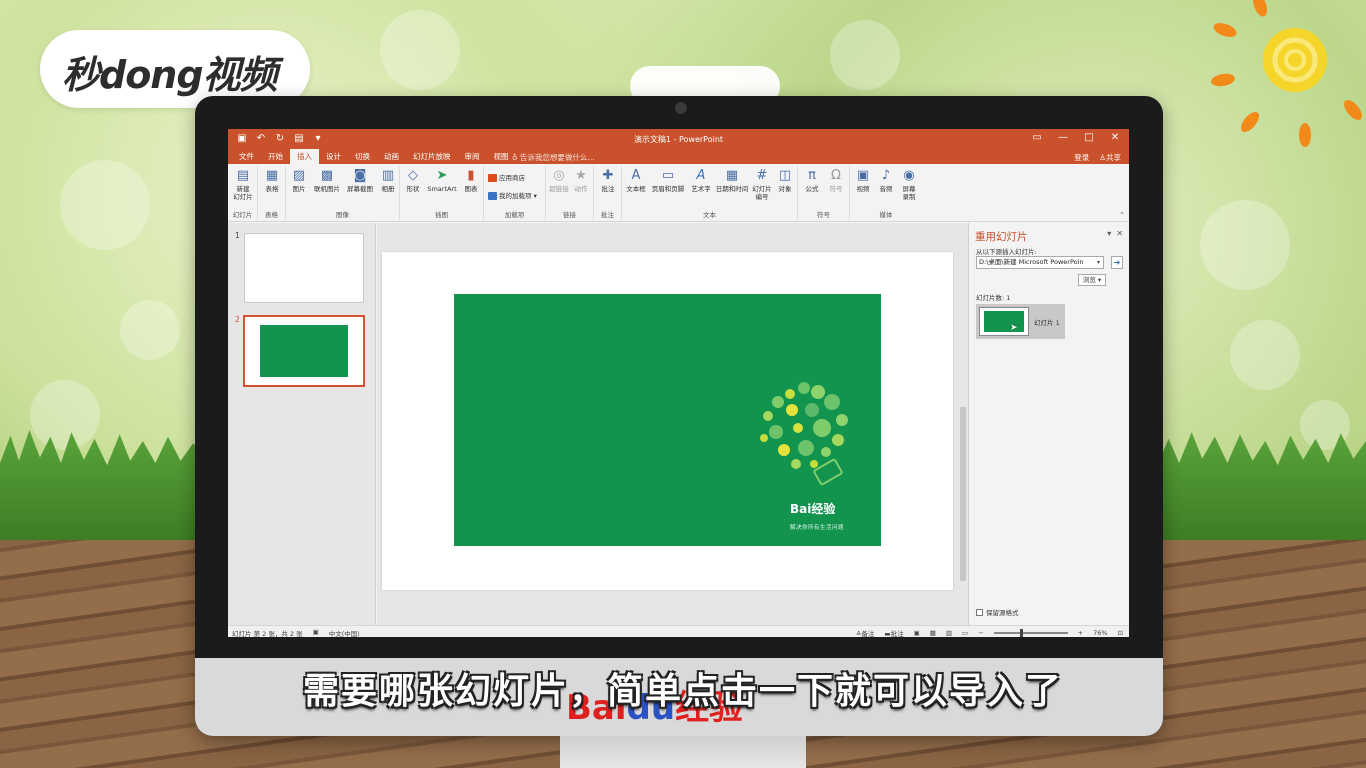 This screenshot has width=1366, height=768. What do you see at coordinates (1286, 73) in the screenshot?
I see `sun-icon` at bounding box center [1286, 73].